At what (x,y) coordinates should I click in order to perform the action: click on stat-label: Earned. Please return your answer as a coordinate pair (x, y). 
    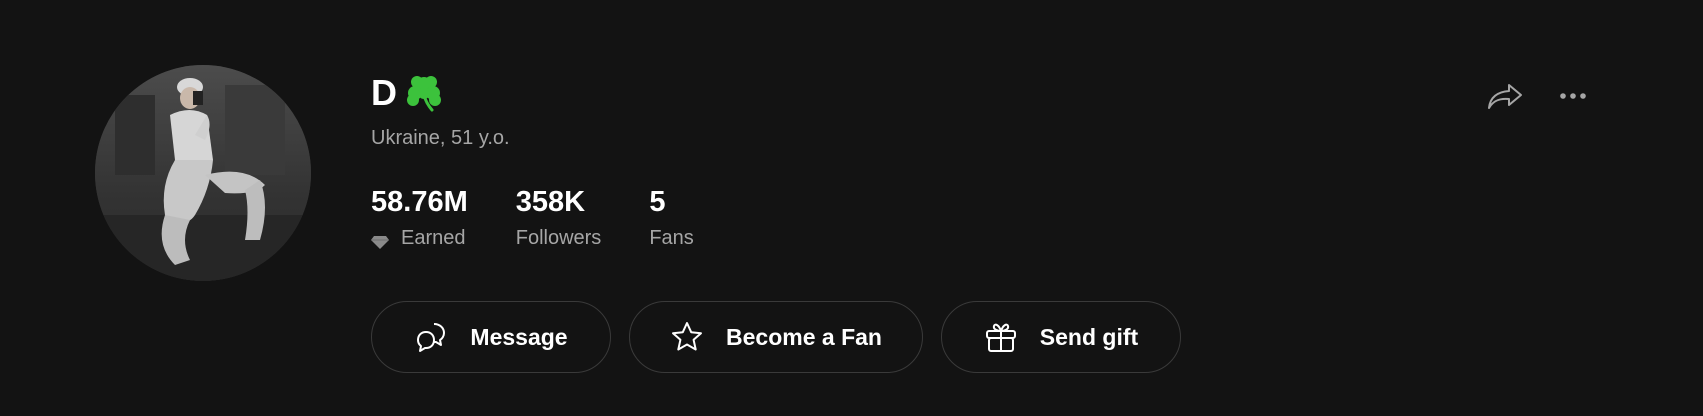
    Looking at the image, I should click on (433, 238).